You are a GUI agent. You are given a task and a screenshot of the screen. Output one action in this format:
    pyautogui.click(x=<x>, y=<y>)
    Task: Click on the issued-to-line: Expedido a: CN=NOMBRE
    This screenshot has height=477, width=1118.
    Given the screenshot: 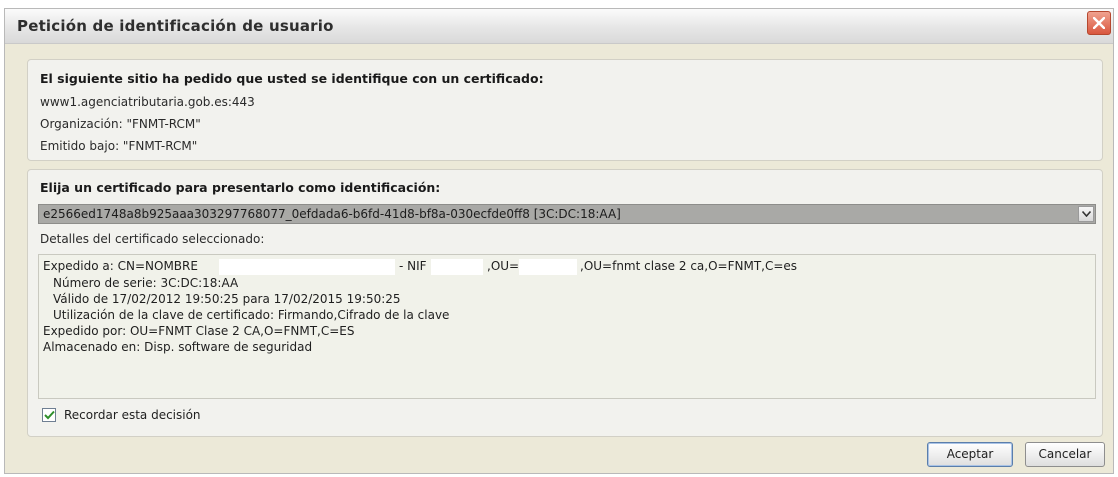 What is the action you would take?
    pyautogui.click(x=120, y=266)
    